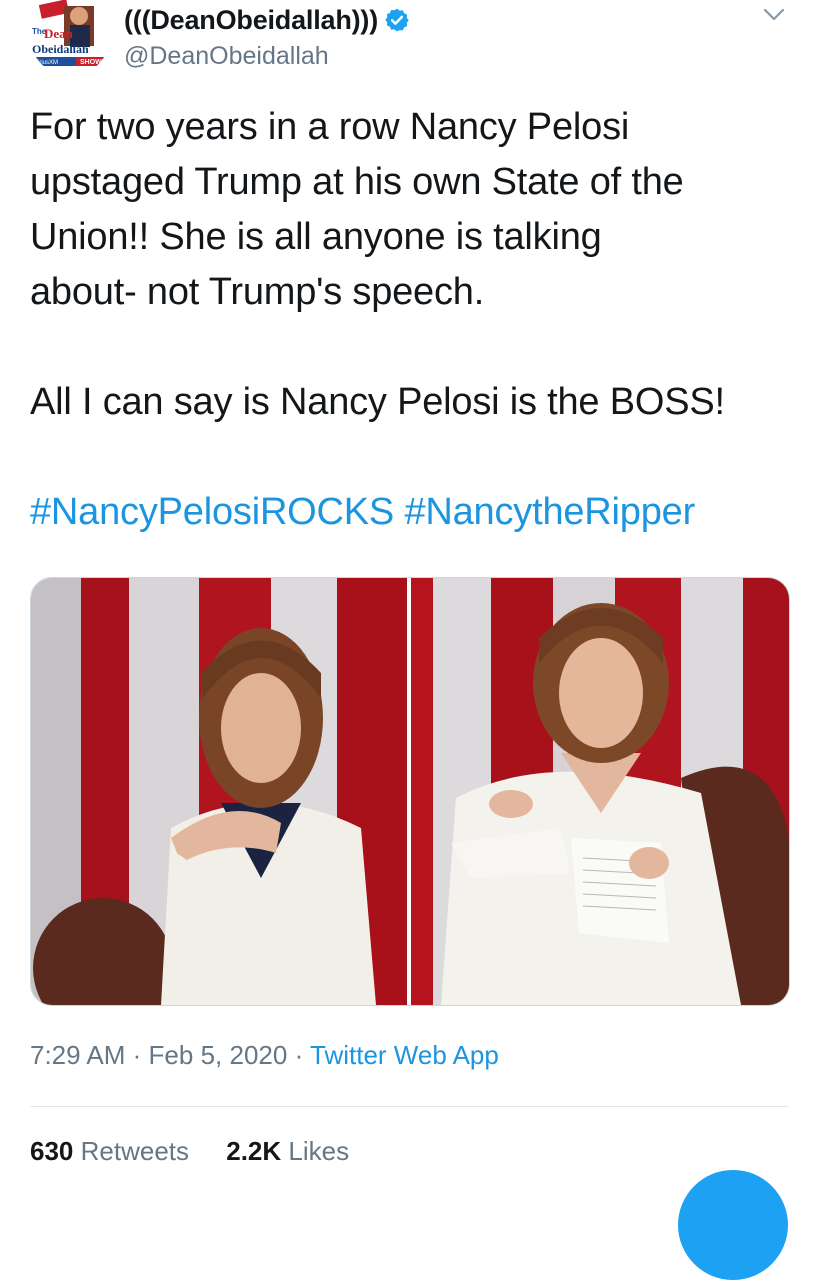  I want to click on avatar-text-obeidallah: Obeidallah, so click(60, 49).